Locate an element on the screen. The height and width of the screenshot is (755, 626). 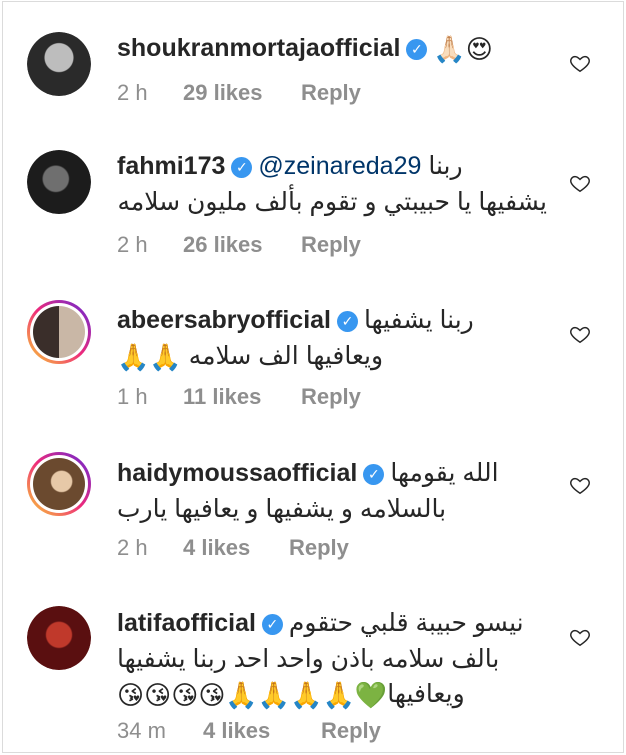
comment-username: abeersabryofficial is located at coordinates (224, 320).